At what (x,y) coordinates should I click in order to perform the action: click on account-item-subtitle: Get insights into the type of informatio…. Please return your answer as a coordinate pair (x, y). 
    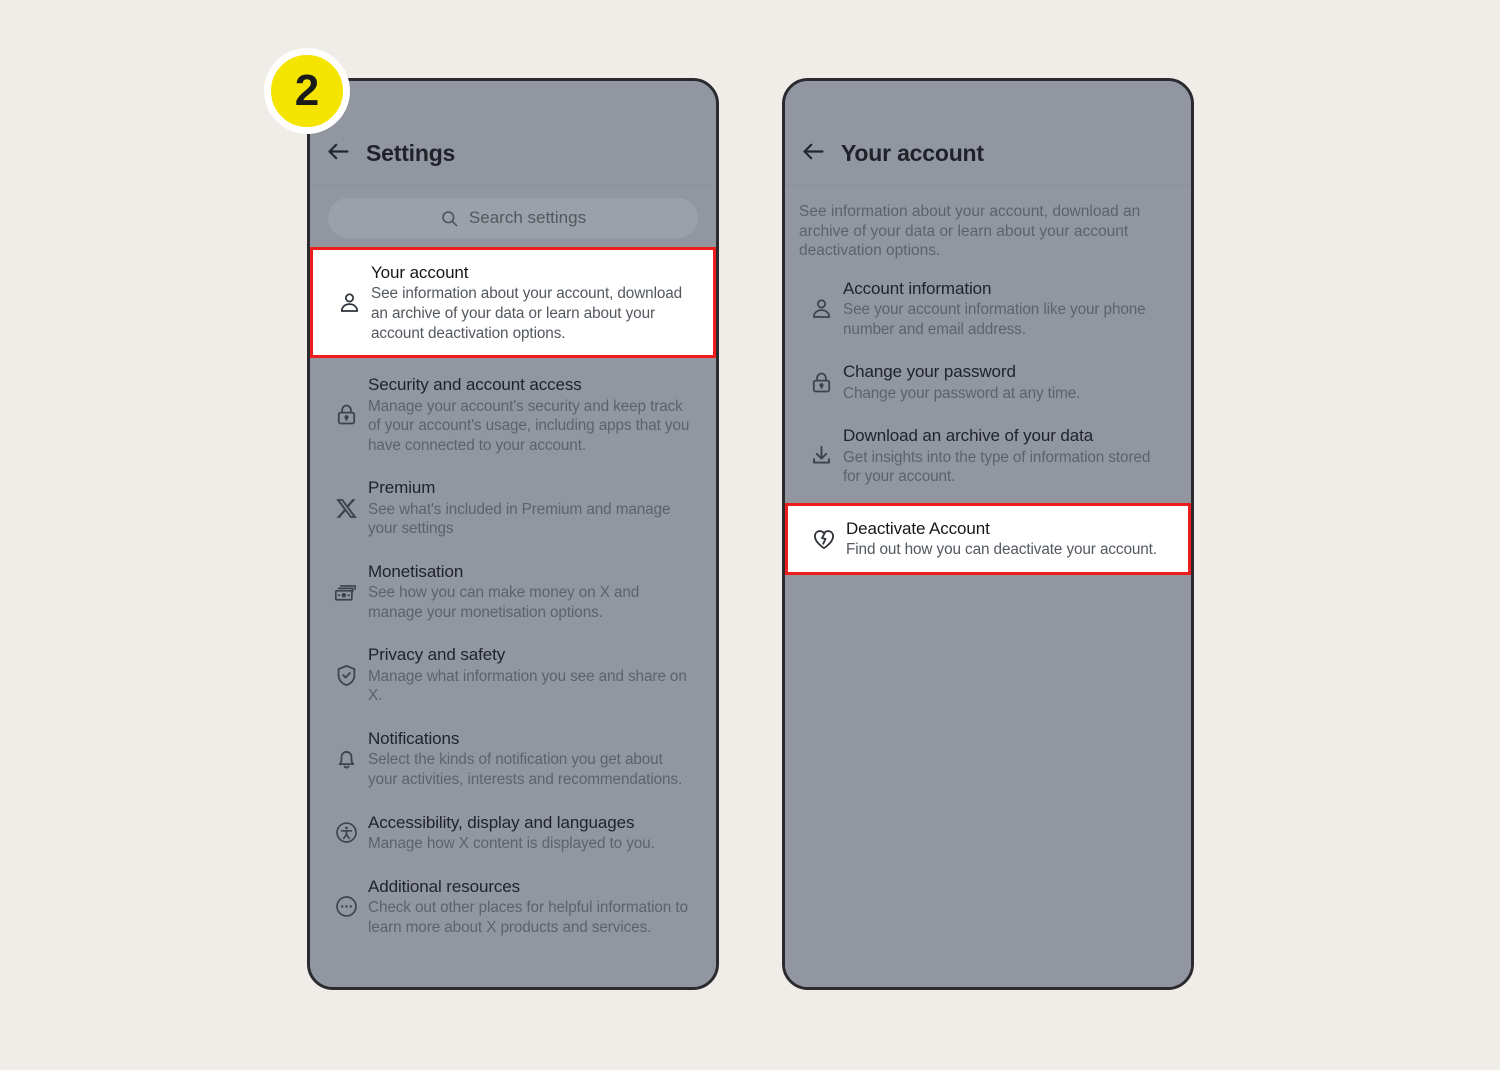
    Looking at the image, I should click on (997, 467).